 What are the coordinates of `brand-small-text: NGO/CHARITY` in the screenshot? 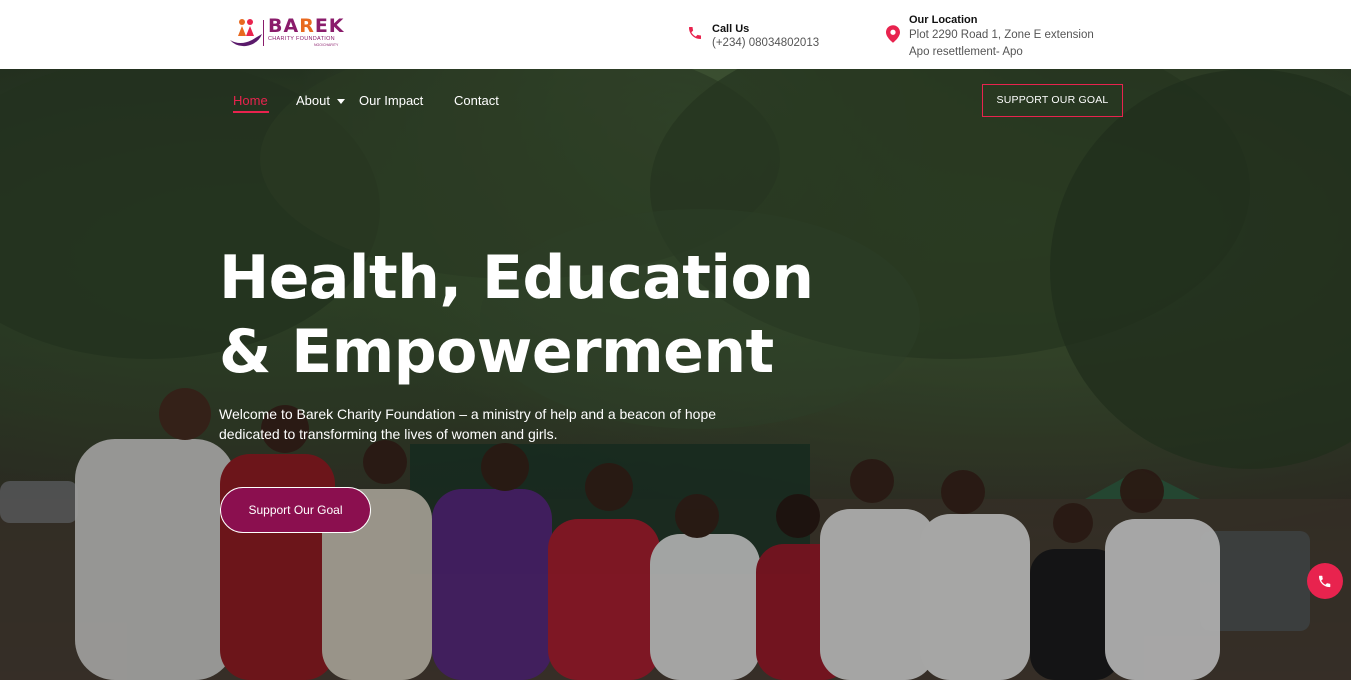 It's located at (326, 45).